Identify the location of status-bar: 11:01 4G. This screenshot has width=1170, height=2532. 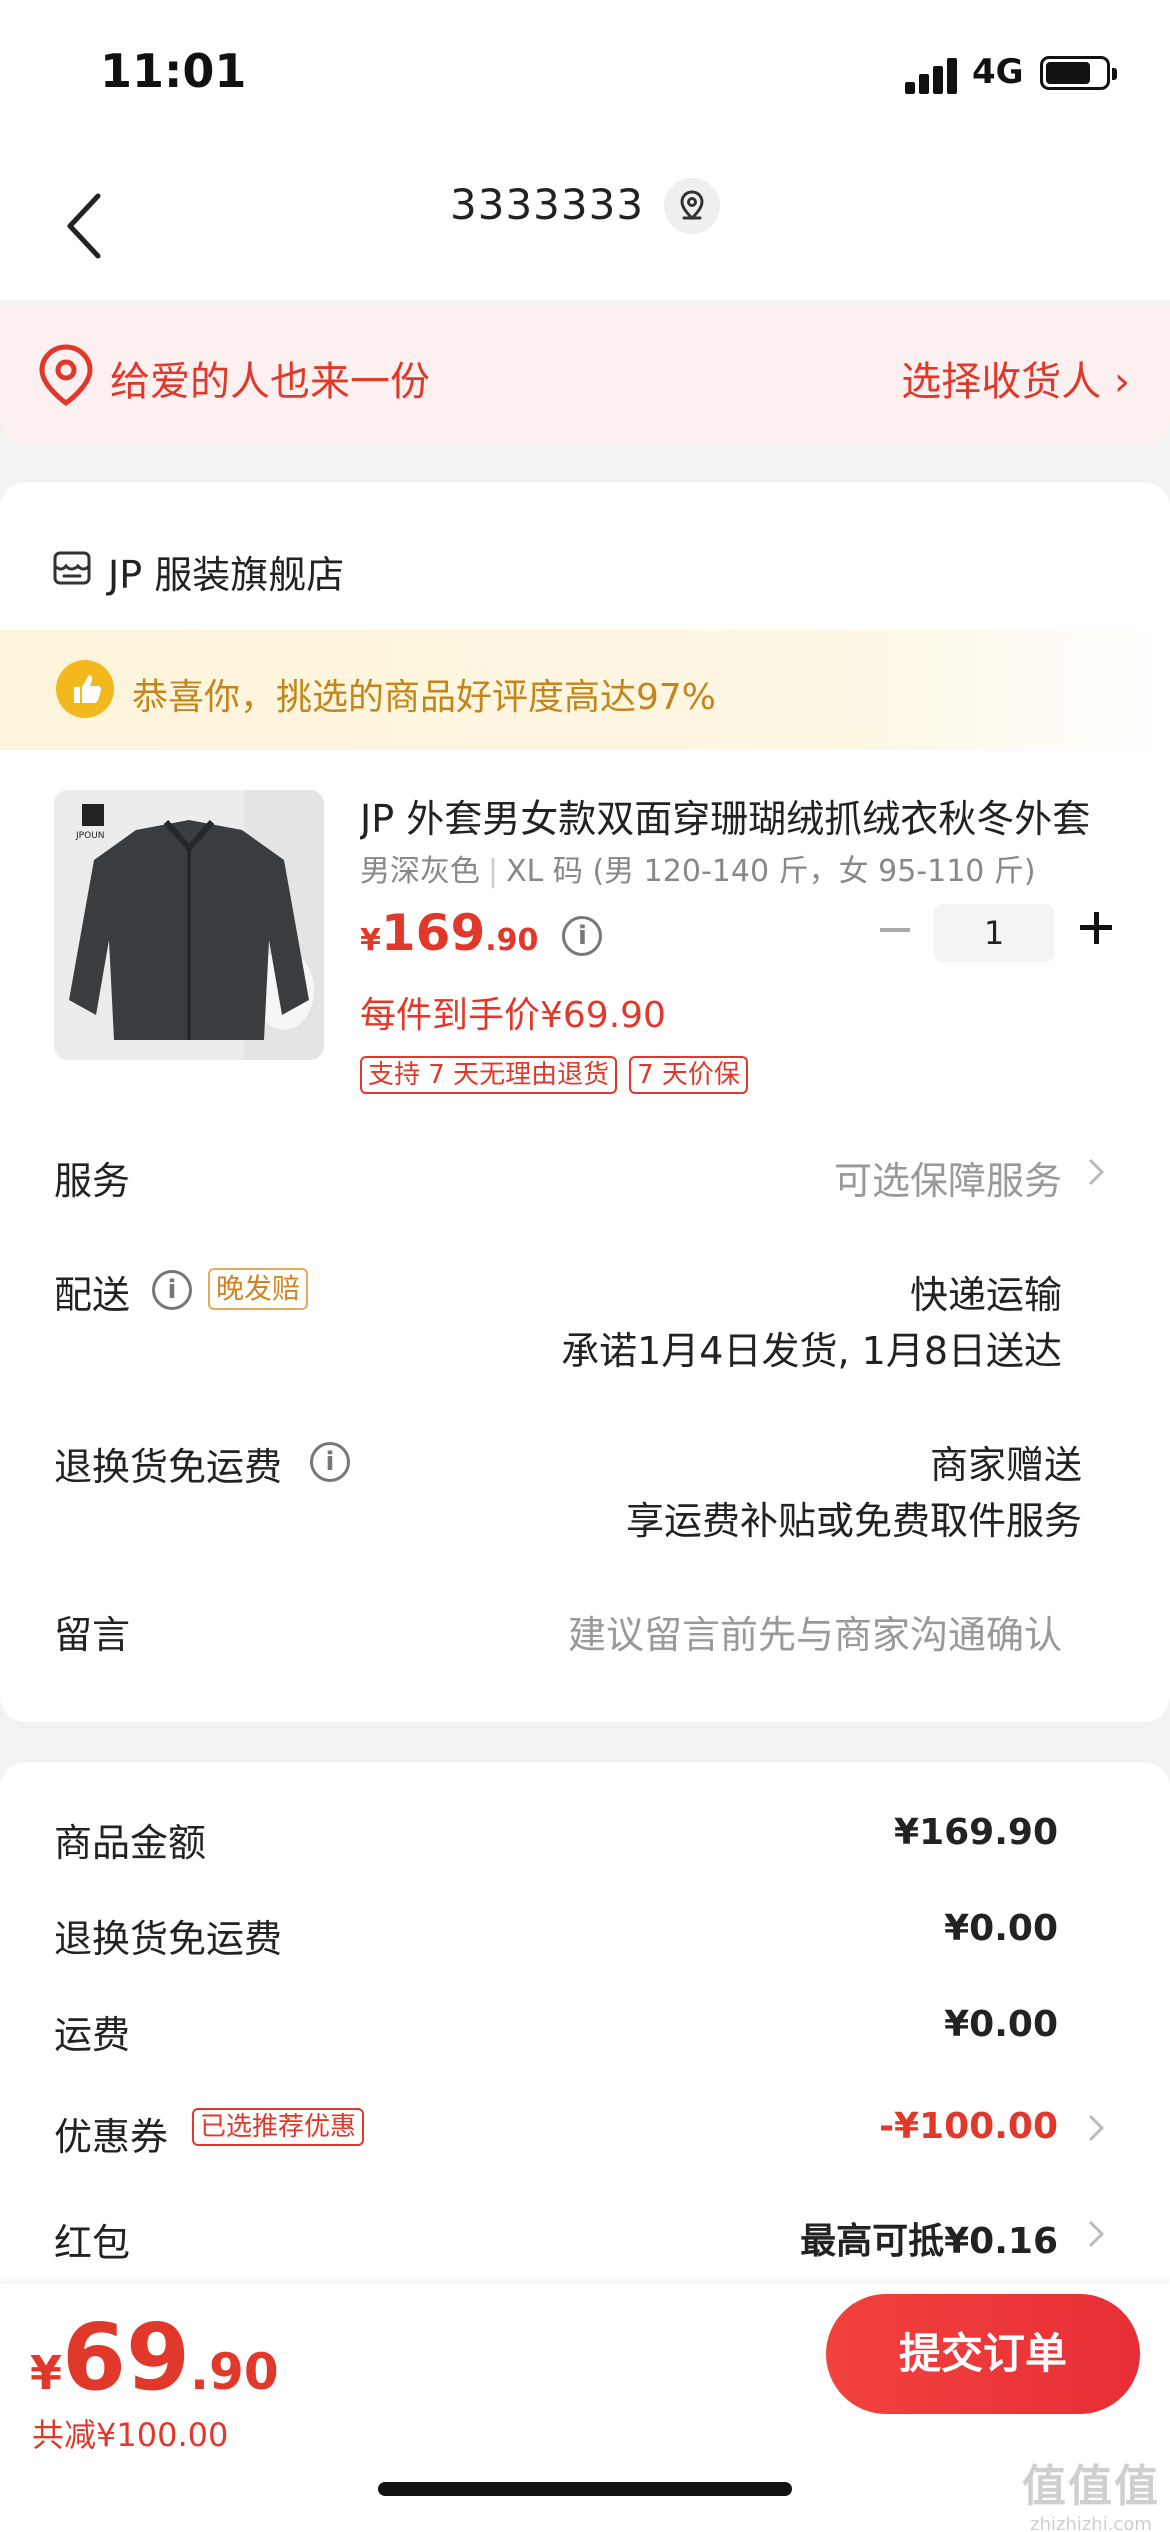
(585, 75).